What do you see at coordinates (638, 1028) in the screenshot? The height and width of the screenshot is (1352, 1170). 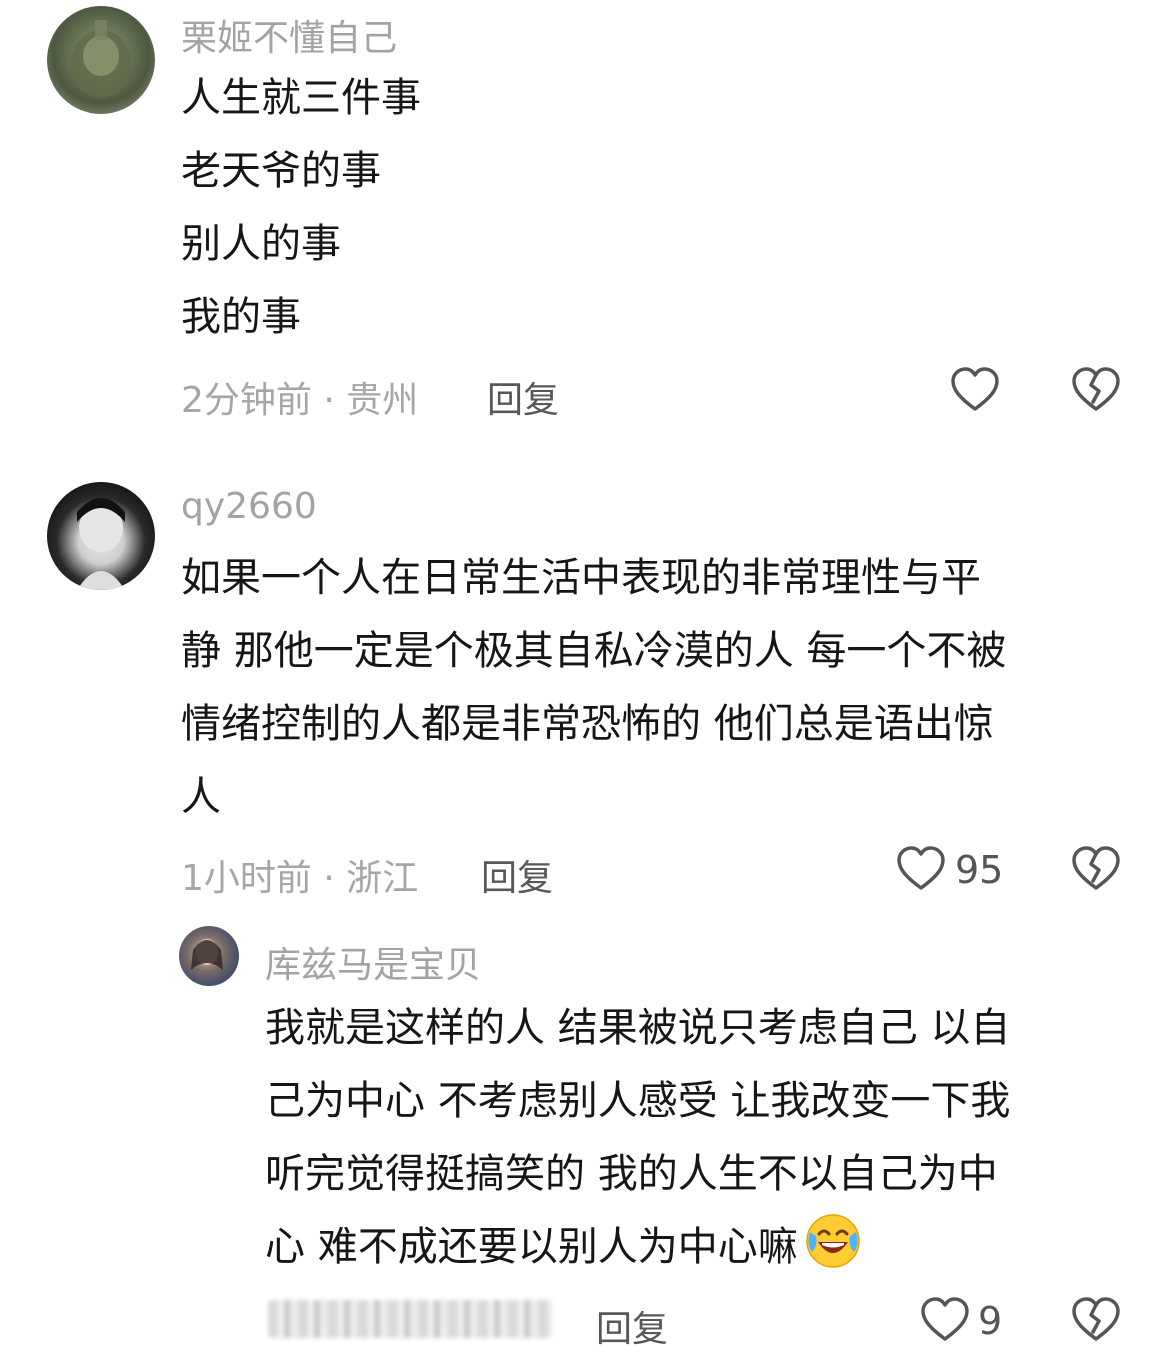 I see `comment-line: 我就是这样的人 结果被说只考虑自己 以自` at bounding box center [638, 1028].